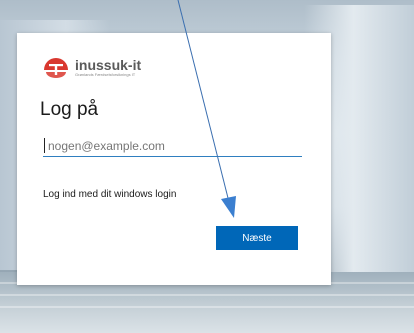 Image resolution: width=414 pixels, height=333 pixels. Describe the element at coordinates (257, 238) in the screenshot. I see `next-button: Næste` at that location.